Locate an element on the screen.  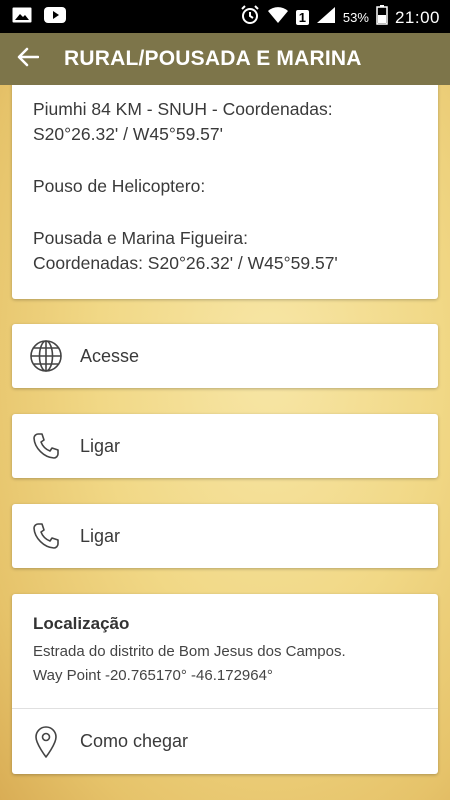
status-left is located at coordinates (39, 17).